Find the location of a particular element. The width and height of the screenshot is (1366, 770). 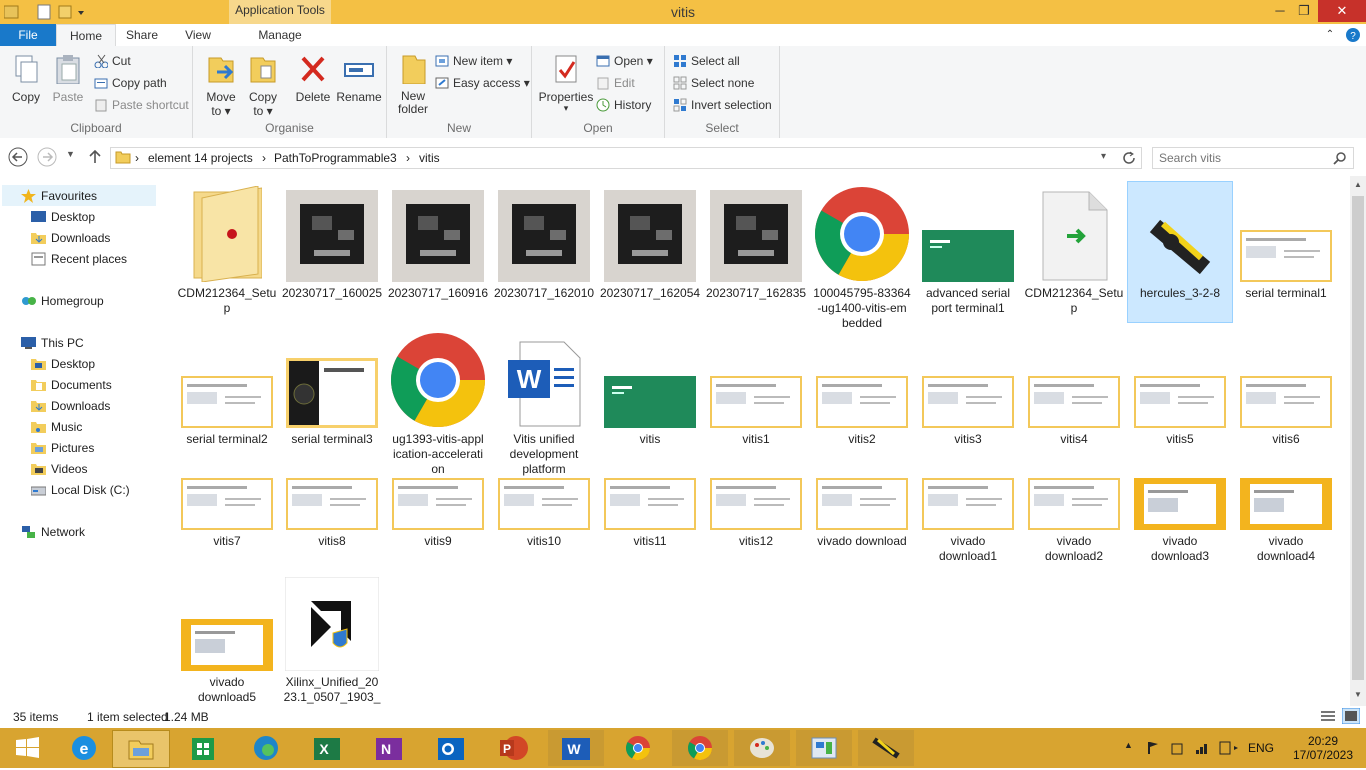

vertical-scrollbar: ▲ ▼ is located at coordinates (1358, 441).